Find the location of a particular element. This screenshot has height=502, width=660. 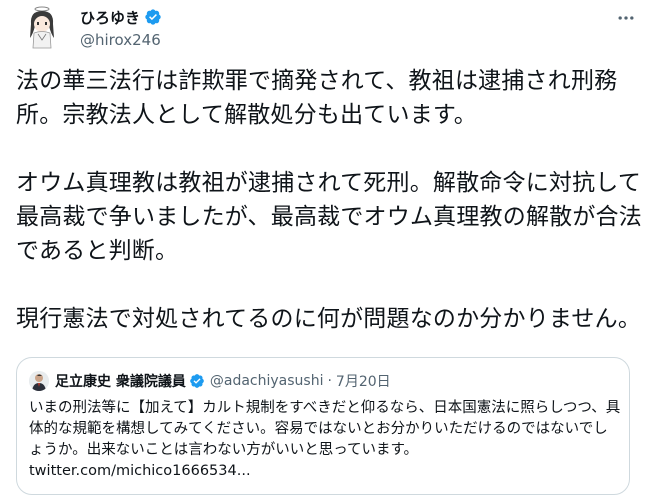

more-options-button is located at coordinates (626, 18).